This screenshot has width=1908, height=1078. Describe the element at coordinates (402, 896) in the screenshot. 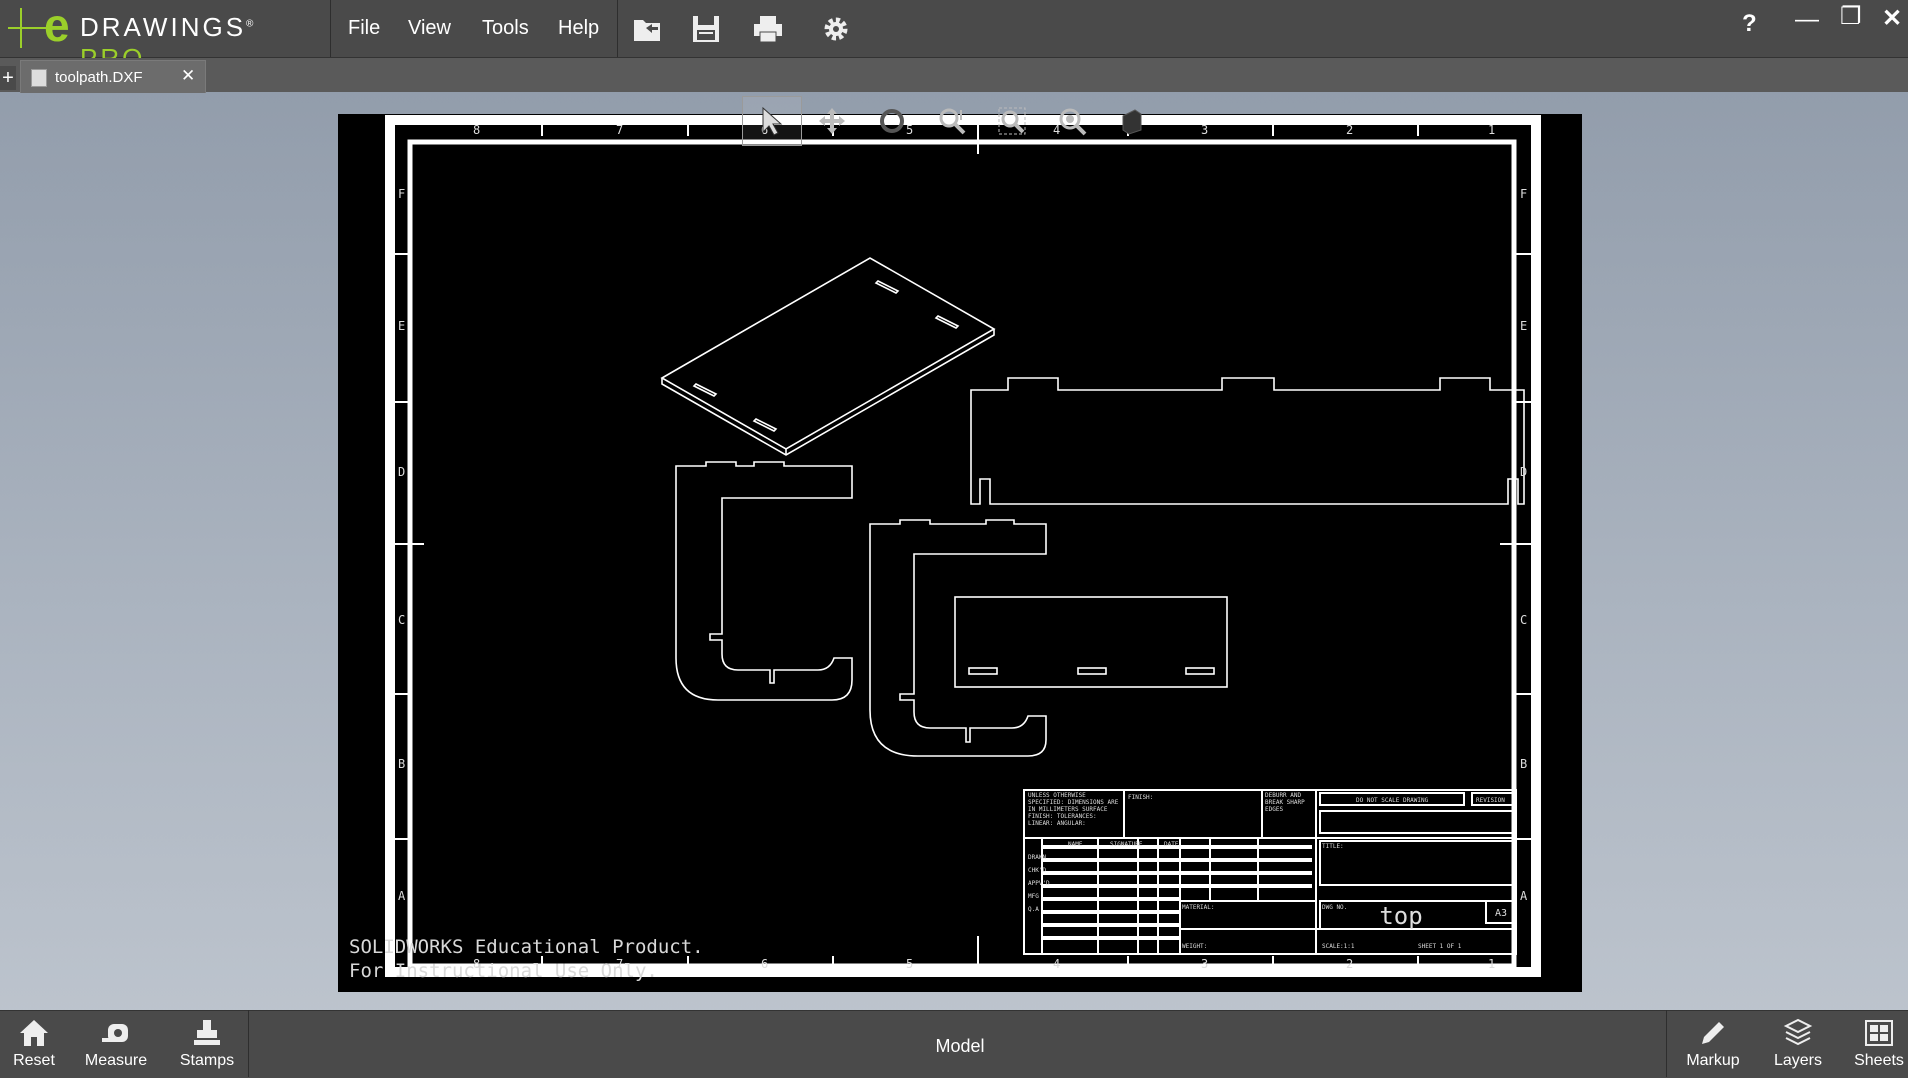

I see `zone-letter-a: A` at that location.